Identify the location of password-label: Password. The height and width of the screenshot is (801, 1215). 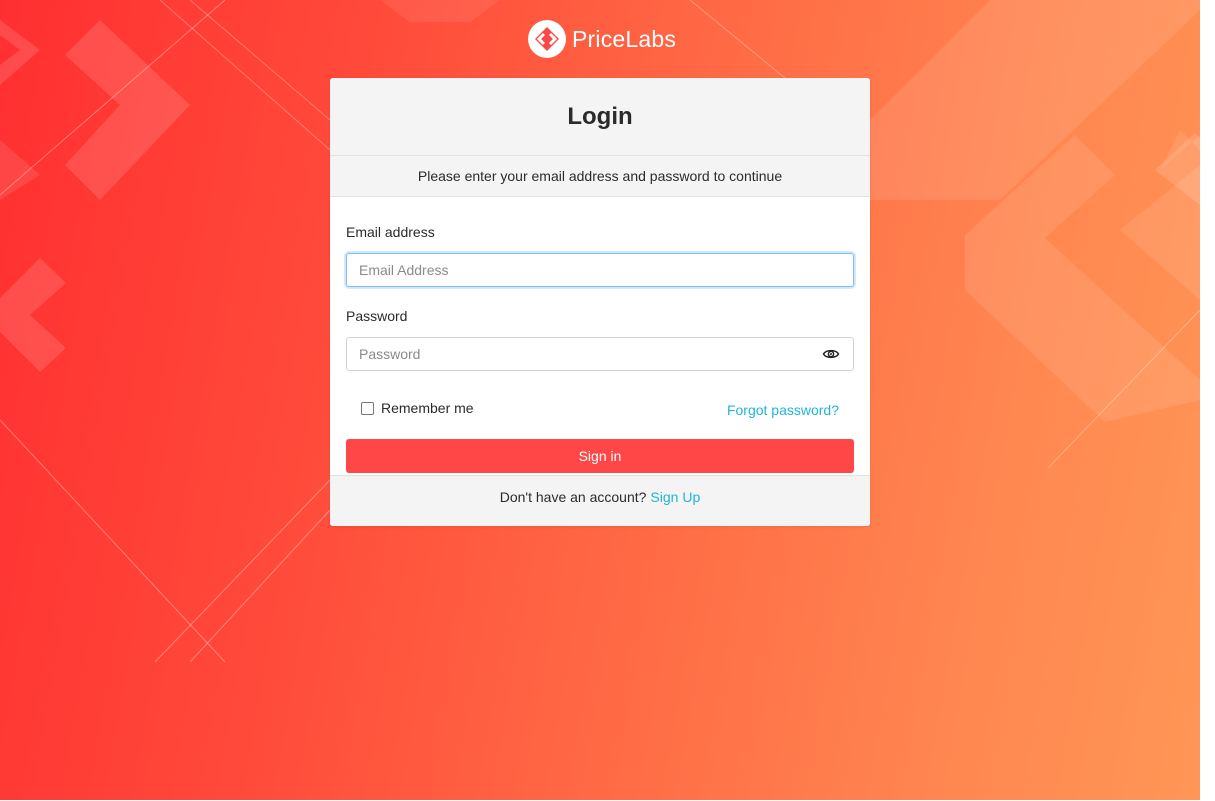
(377, 316).